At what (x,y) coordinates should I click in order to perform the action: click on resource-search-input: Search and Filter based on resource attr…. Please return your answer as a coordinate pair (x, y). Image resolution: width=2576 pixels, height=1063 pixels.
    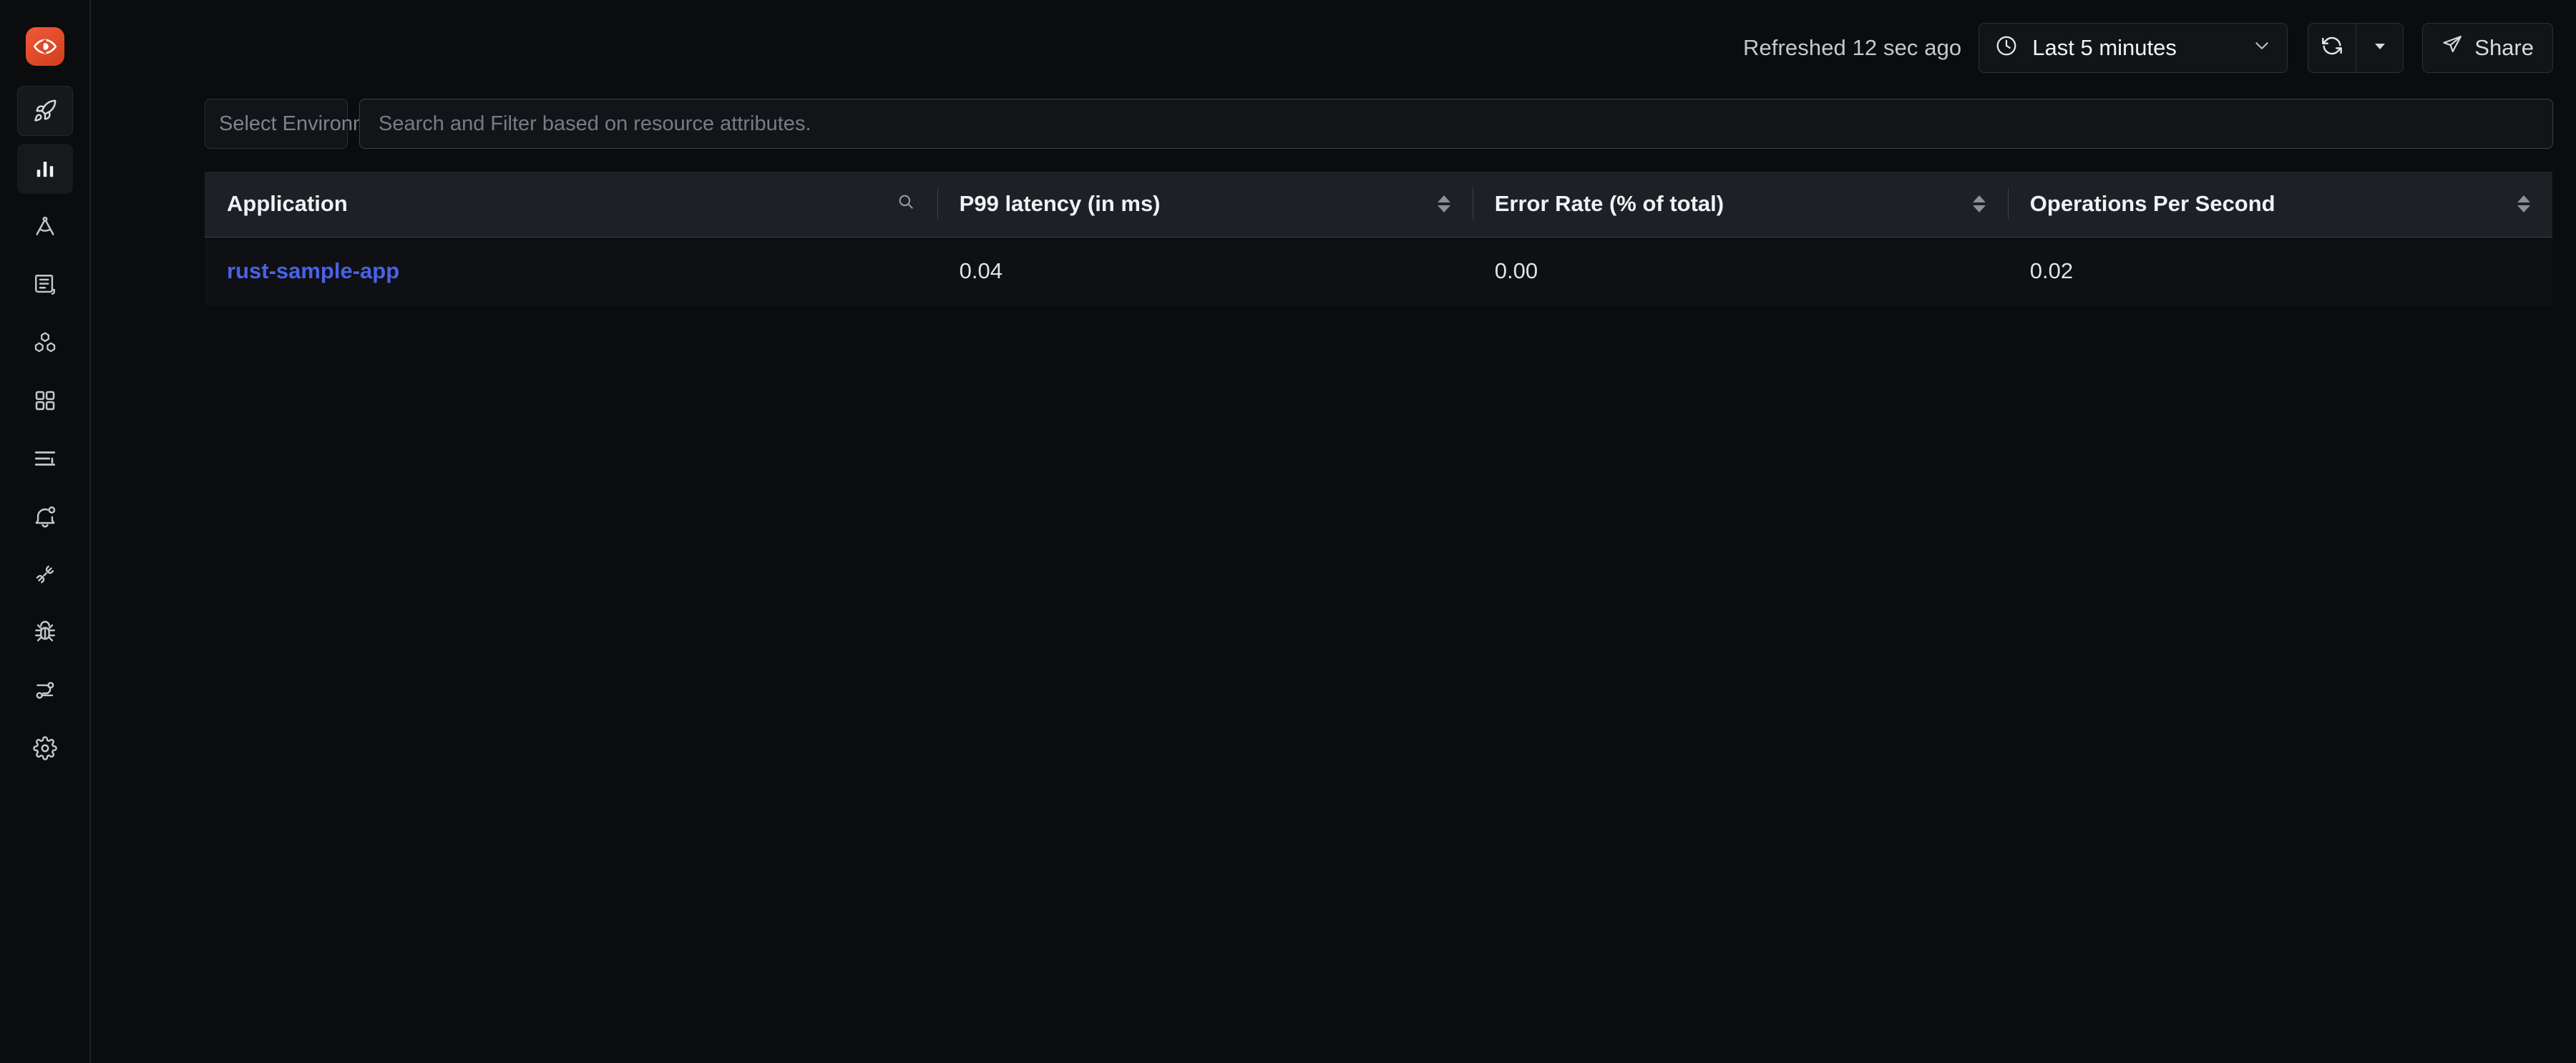
    Looking at the image, I should click on (1456, 124).